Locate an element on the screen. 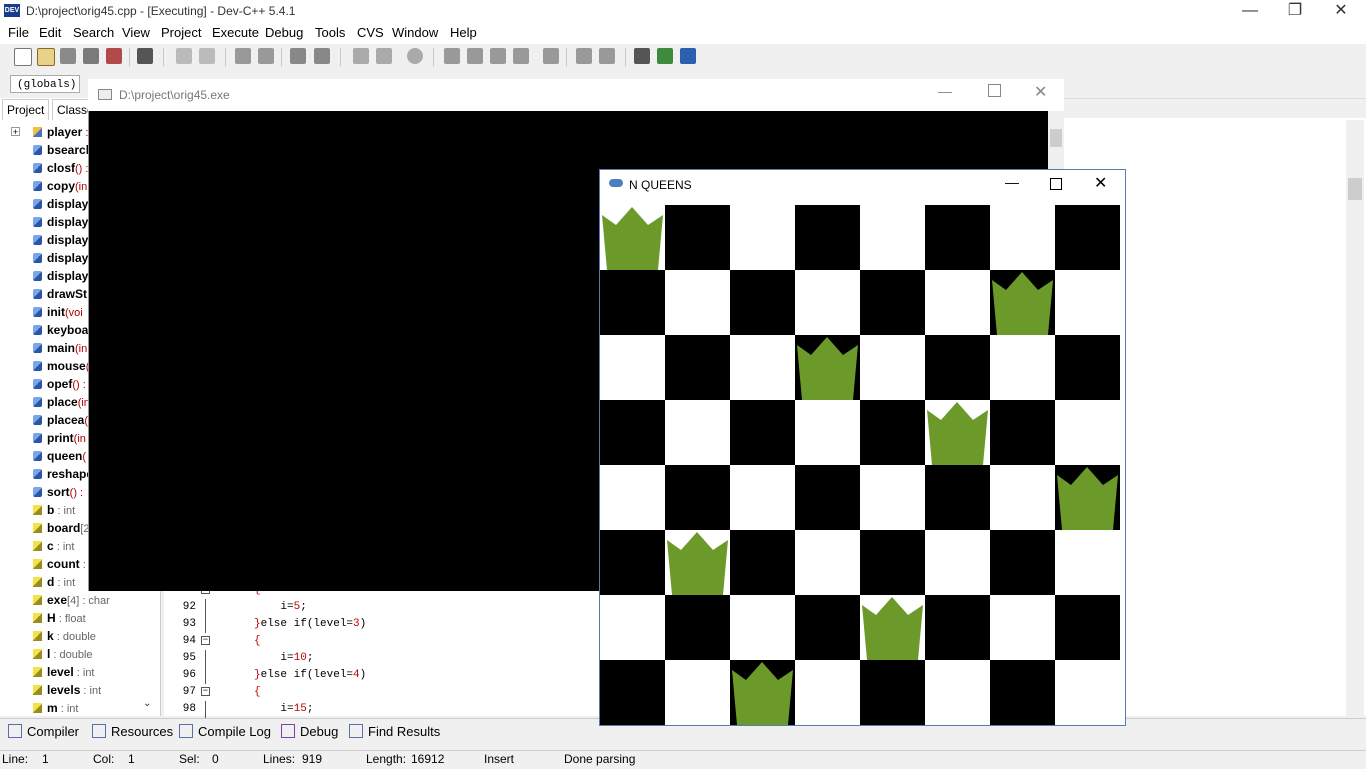  rebuild-icon is located at coordinates (521, 56).